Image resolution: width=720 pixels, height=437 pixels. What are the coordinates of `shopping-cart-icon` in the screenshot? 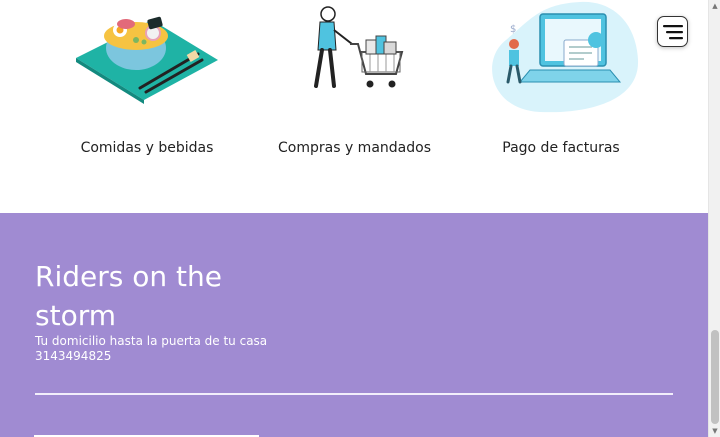 It's located at (359, 47).